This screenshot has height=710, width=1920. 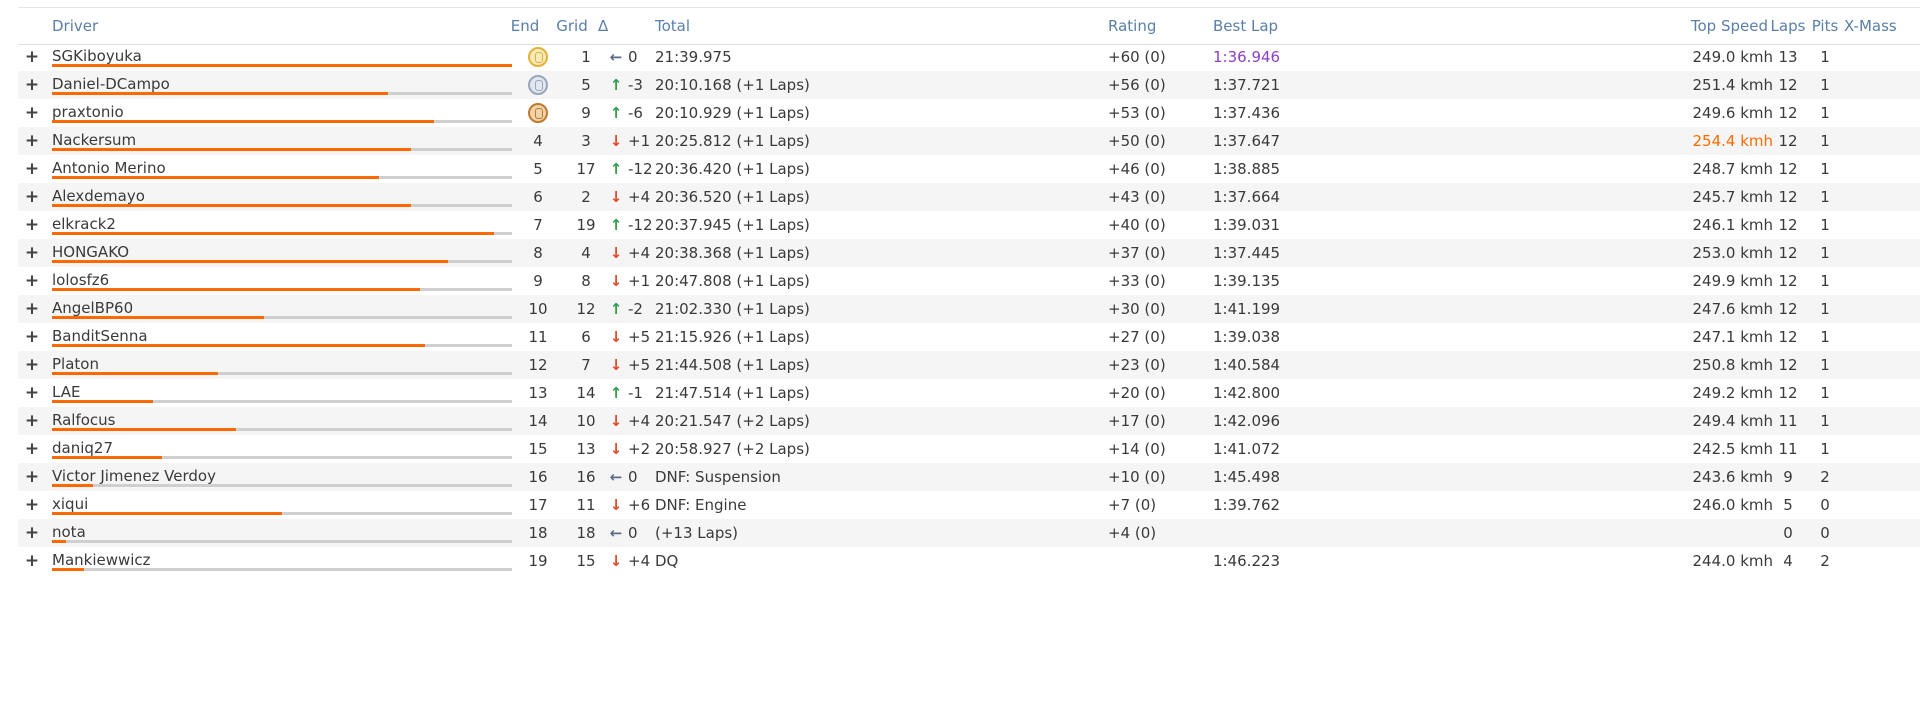 I want to click on table-row: + nota 18 18 ← 0 (+13 Laps) +4 (0) 0 0, so click(x=969, y=533).